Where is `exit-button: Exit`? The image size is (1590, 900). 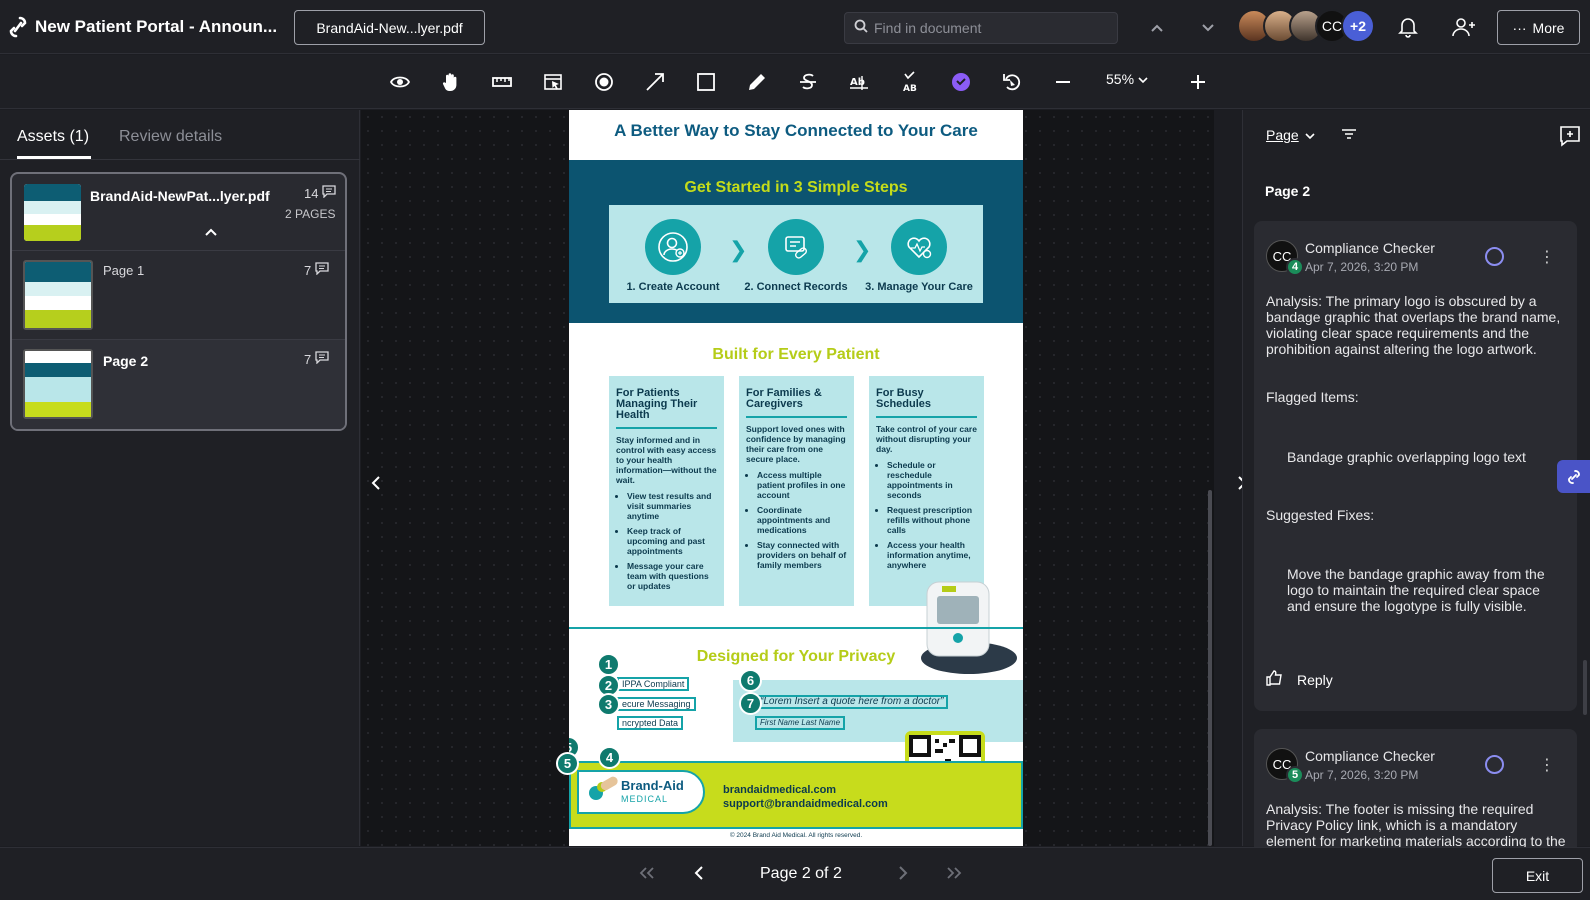 exit-button: Exit is located at coordinates (1537, 875).